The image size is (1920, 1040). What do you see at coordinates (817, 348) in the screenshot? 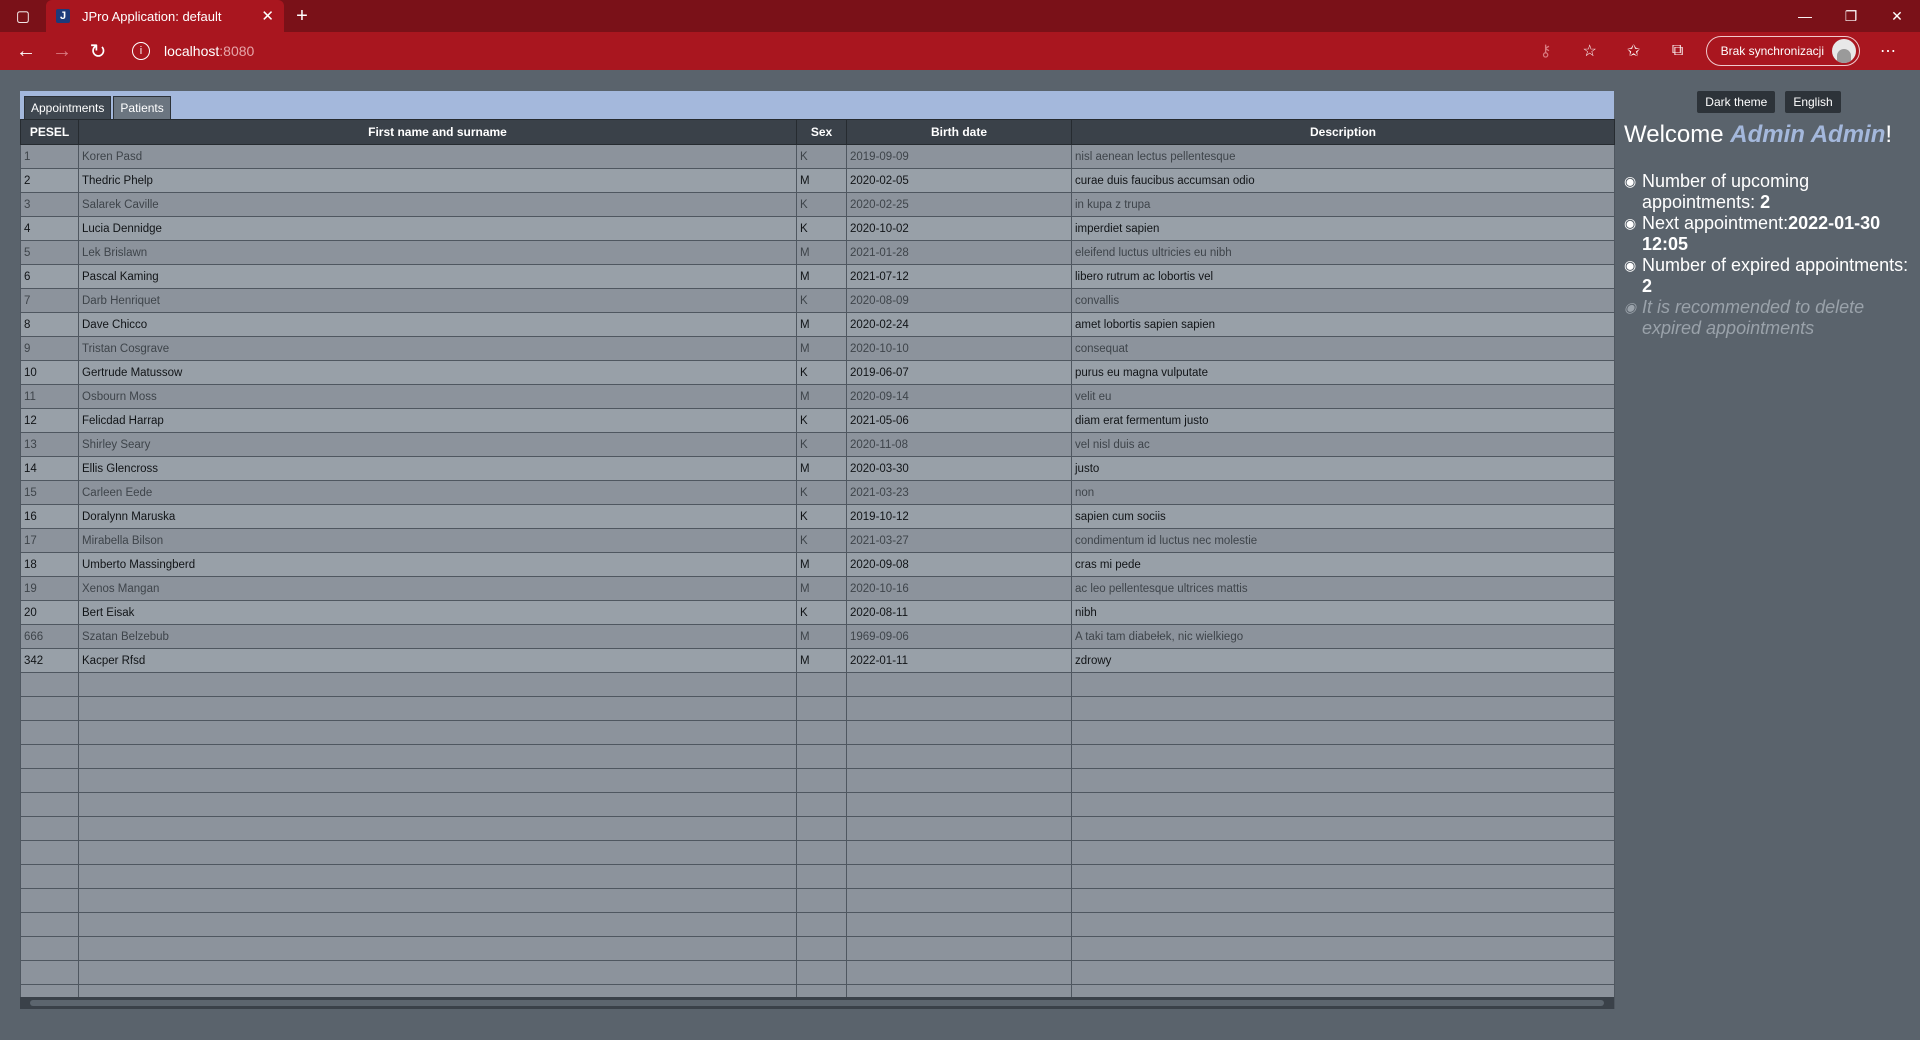
I see `table-row: 9 Tristan Cosgrave M 2020-10-10 consequat` at bounding box center [817, 348].